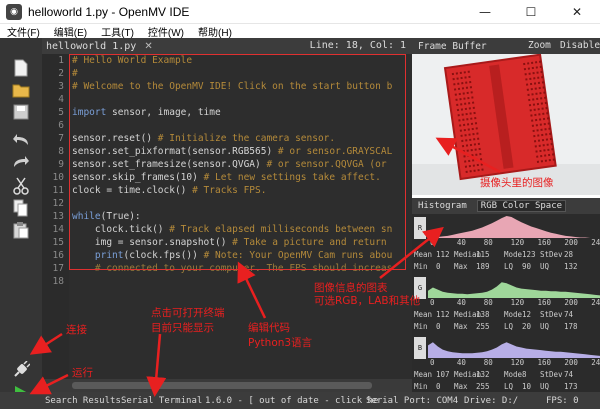 The image size is (600, 409). What do you see at coordinates (166, 31) in the screenshot?
I see `menu-widgets: 控件(W)` at bounding box center [166, 31].